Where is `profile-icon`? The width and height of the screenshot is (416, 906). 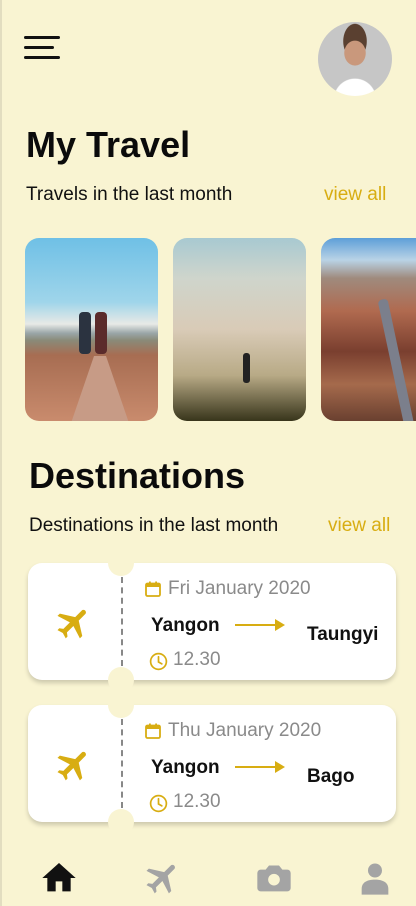
profile-icon is located at coordinates (375, 878).